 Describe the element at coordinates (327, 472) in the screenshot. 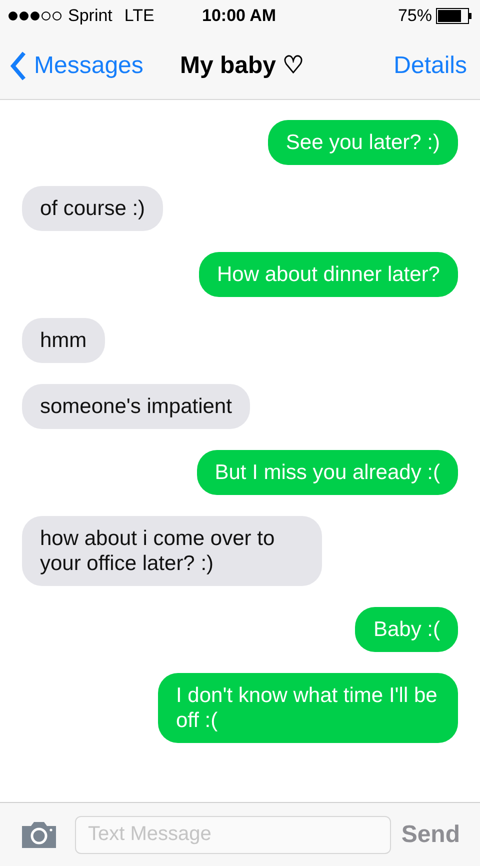

I see `sent-message-bubble: But I miss you already :(` at that location.